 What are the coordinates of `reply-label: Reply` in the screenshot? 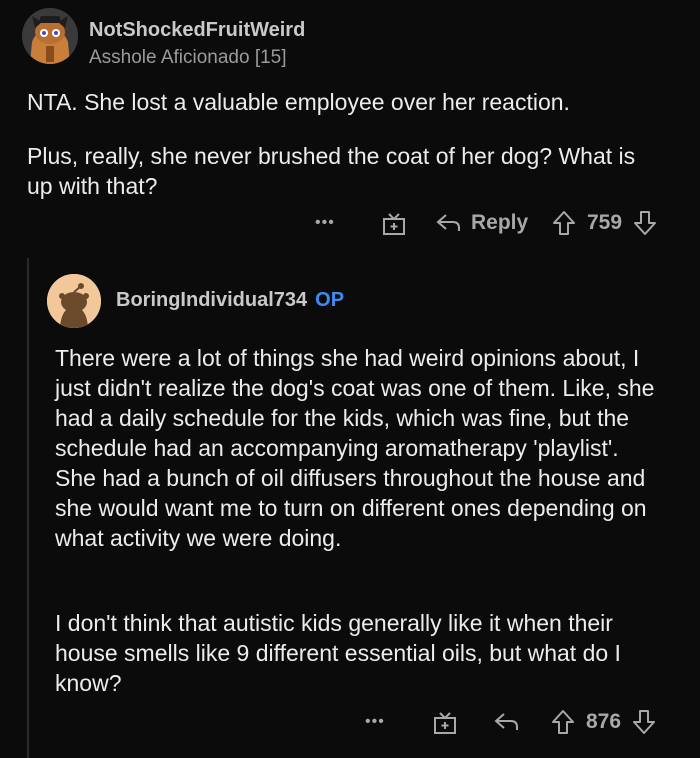 It's located at (500, 222).